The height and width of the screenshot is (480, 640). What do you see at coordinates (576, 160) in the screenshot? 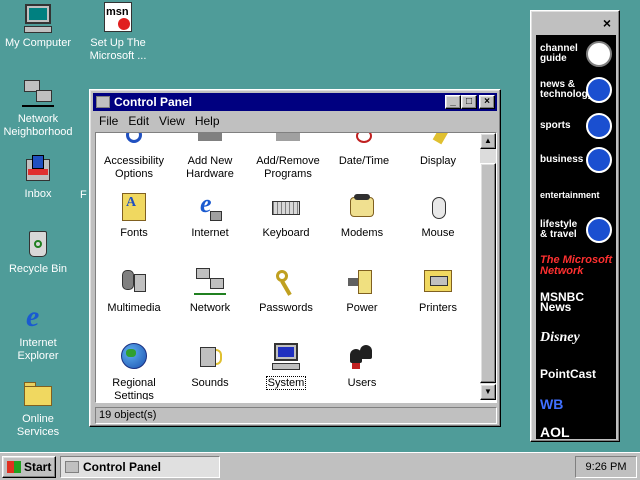
I see `channel-business: business` at bounding box center [576, 160].